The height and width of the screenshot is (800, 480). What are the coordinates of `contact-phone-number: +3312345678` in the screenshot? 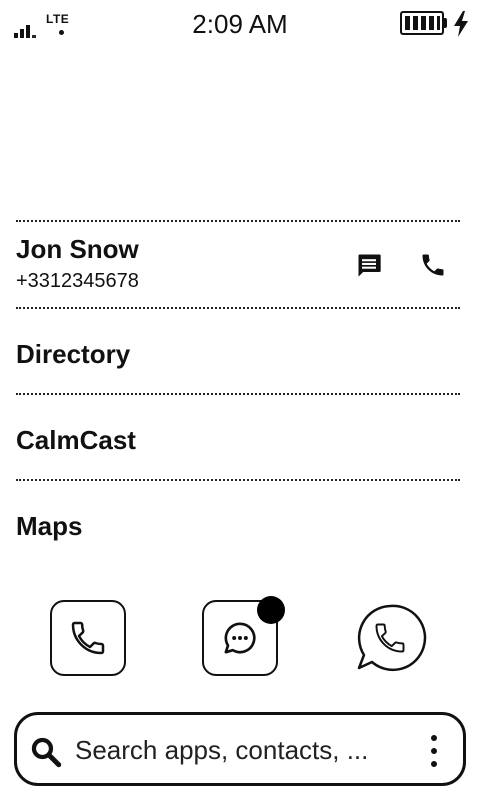 It's located at (77, 281).